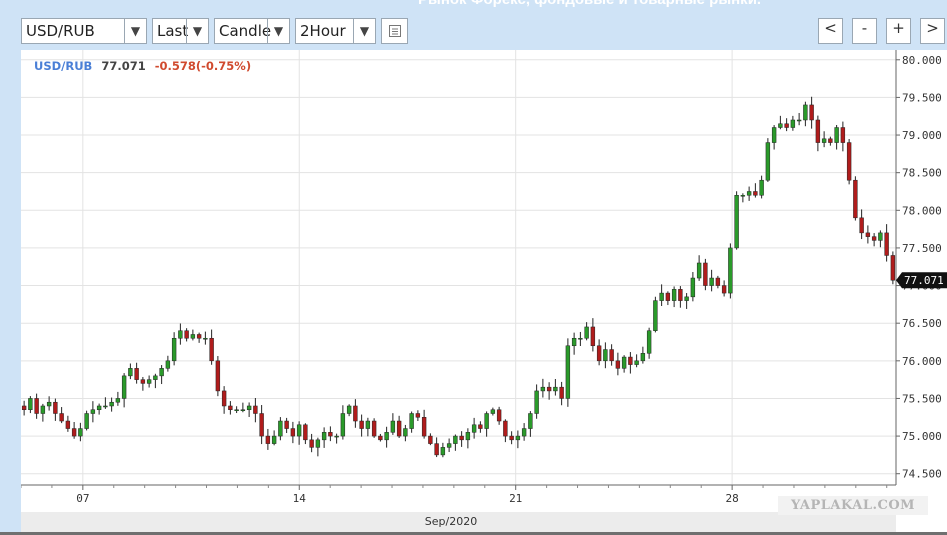 The height and width of the screenshot is (535, 947). I want to click on x-tick-label: 28, so click(732, 498).